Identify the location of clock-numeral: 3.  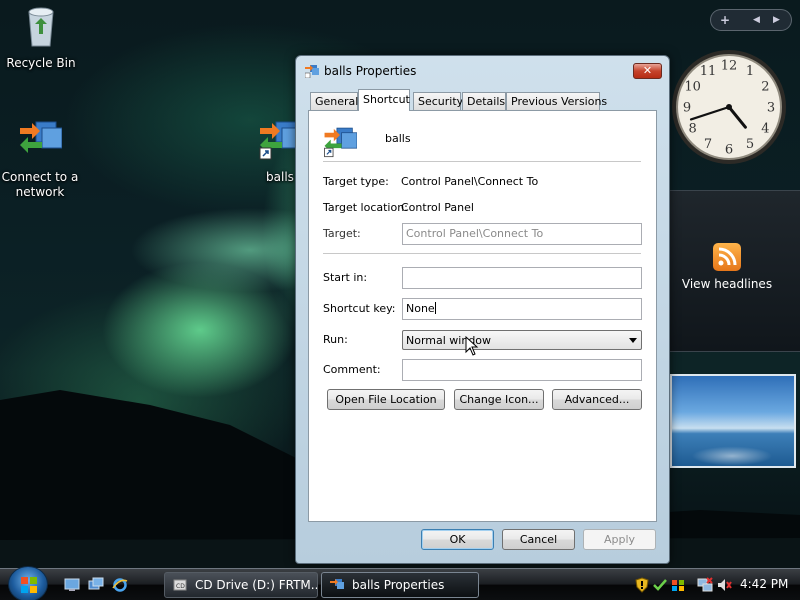
(771, 108).